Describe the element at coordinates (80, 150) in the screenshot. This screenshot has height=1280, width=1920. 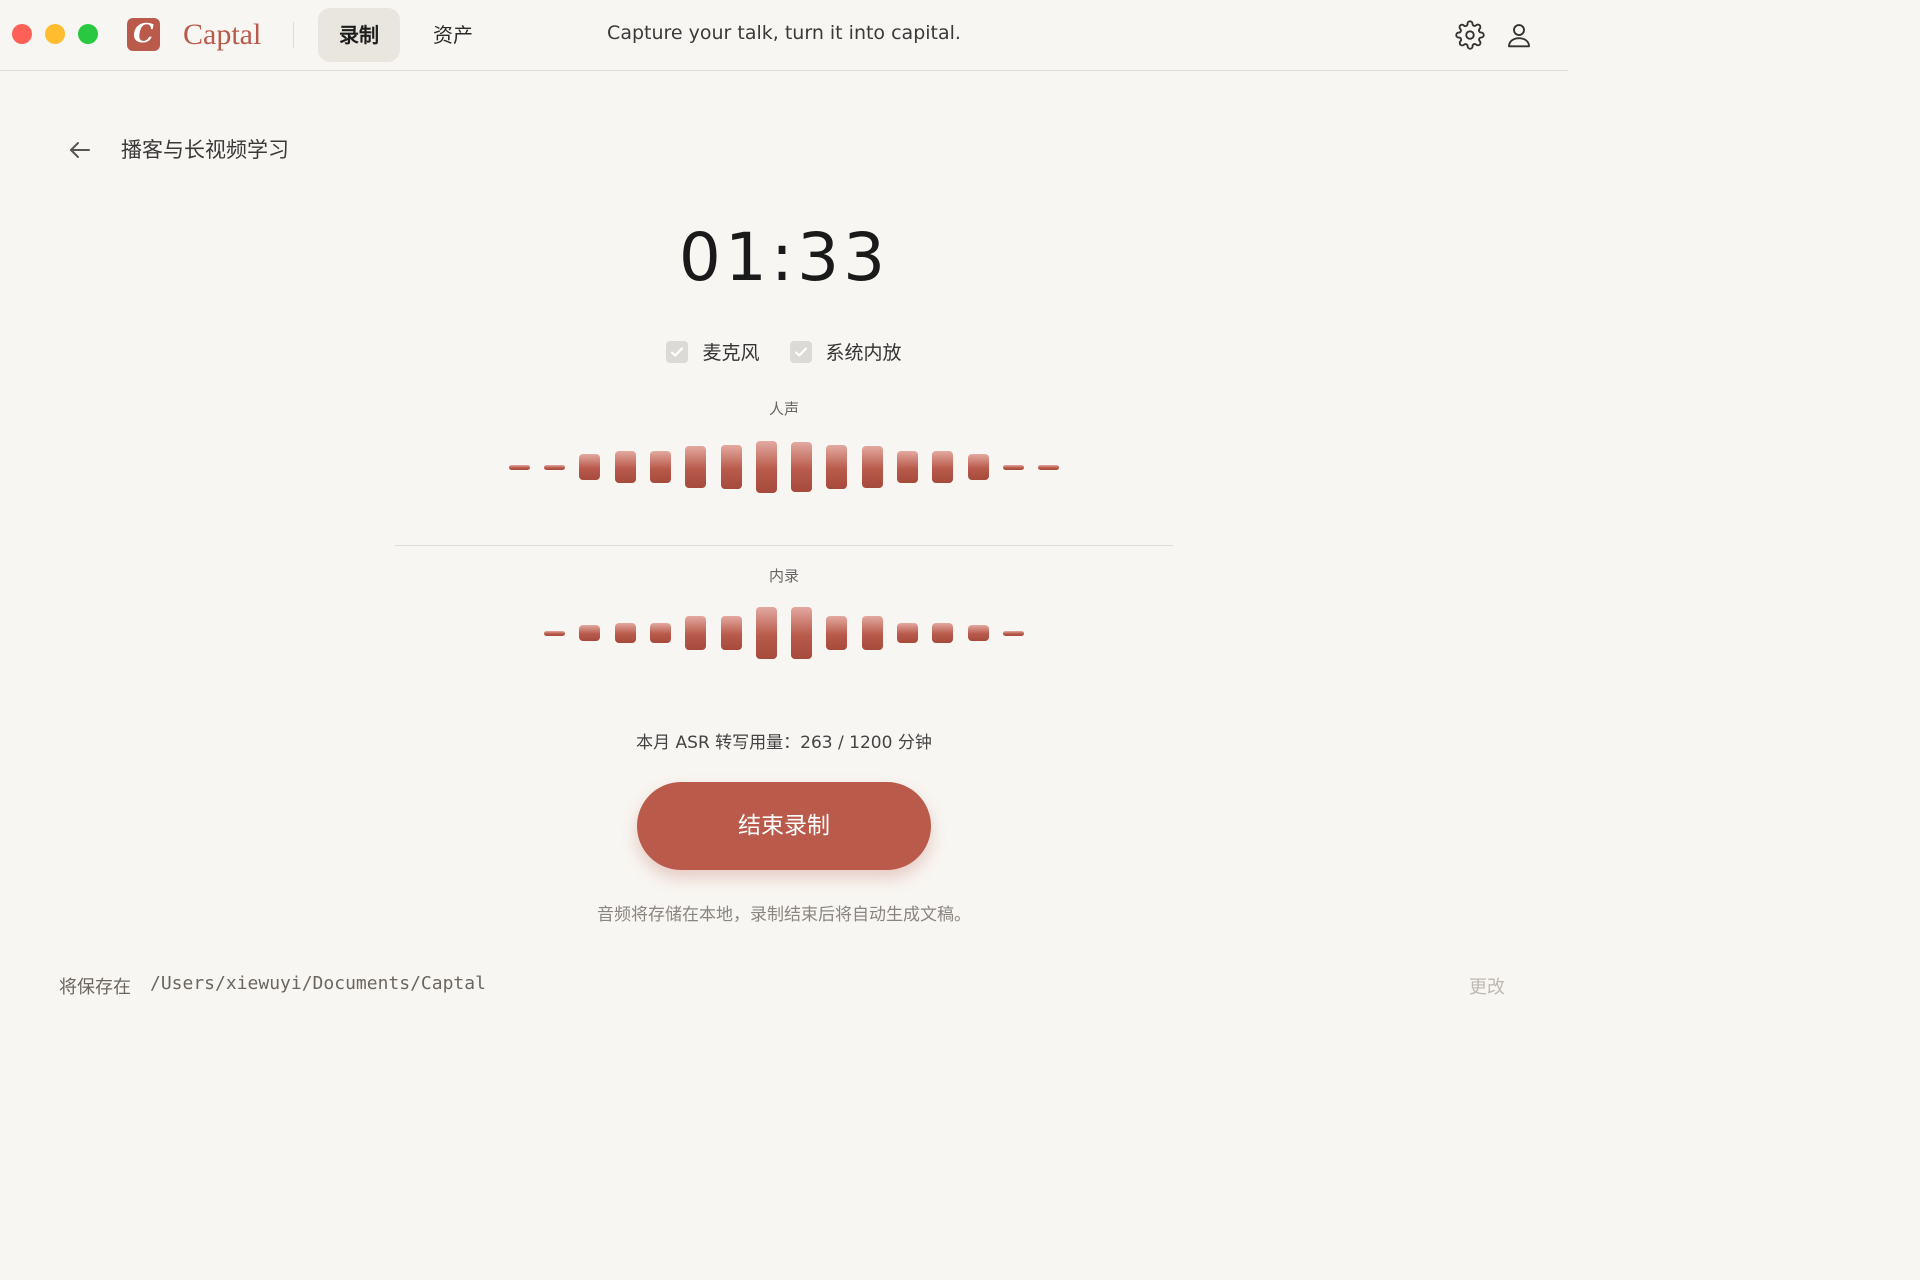
I see `arrow-left-icon` at that location.